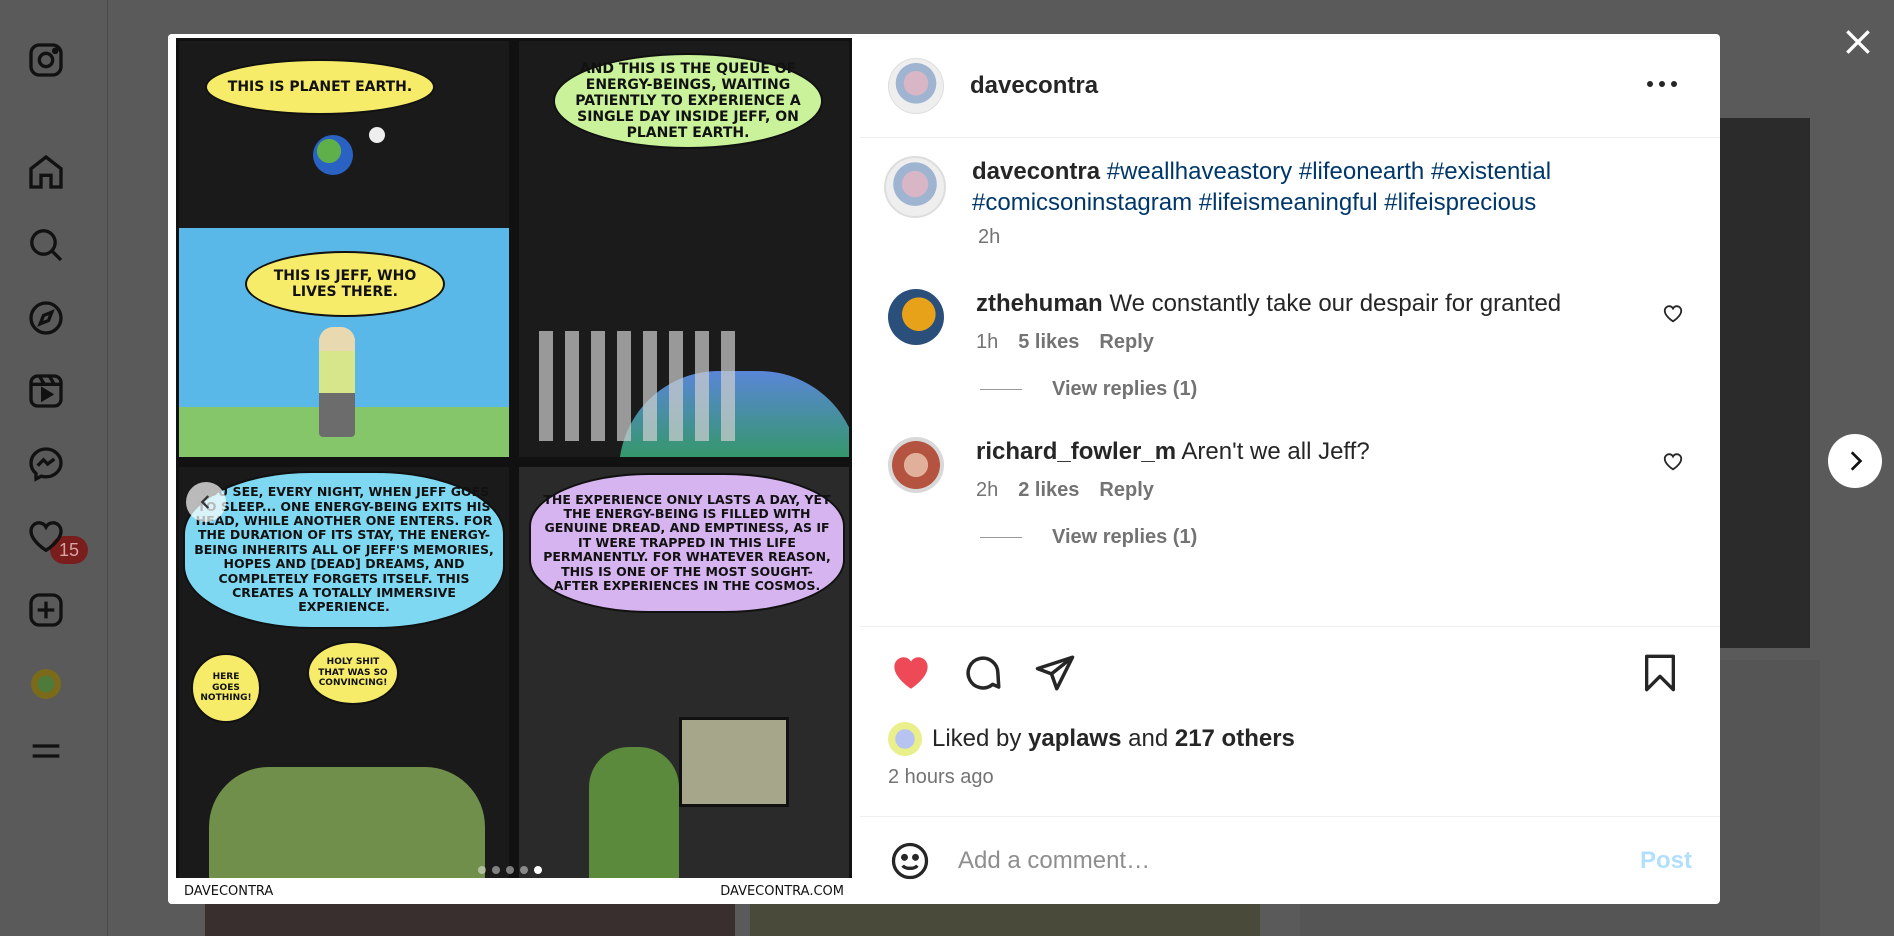 Image resolution: width=1894 pixels, height=936 pixels. What do you see at coordinates (1082, 202) in the screenshot?
I see `hashtag-link: #comicsoninstagram` at bounding box center [1082, 202].